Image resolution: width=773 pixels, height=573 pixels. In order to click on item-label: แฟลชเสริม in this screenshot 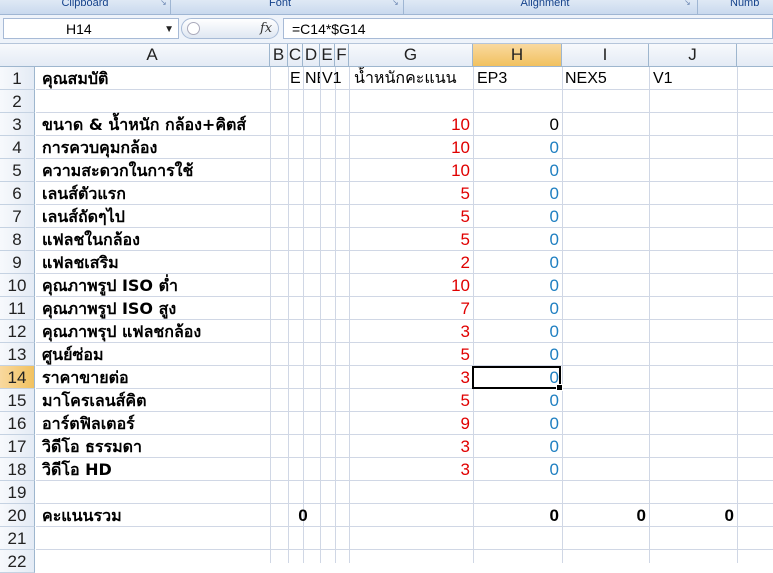, I will do `click(80, 262)`.